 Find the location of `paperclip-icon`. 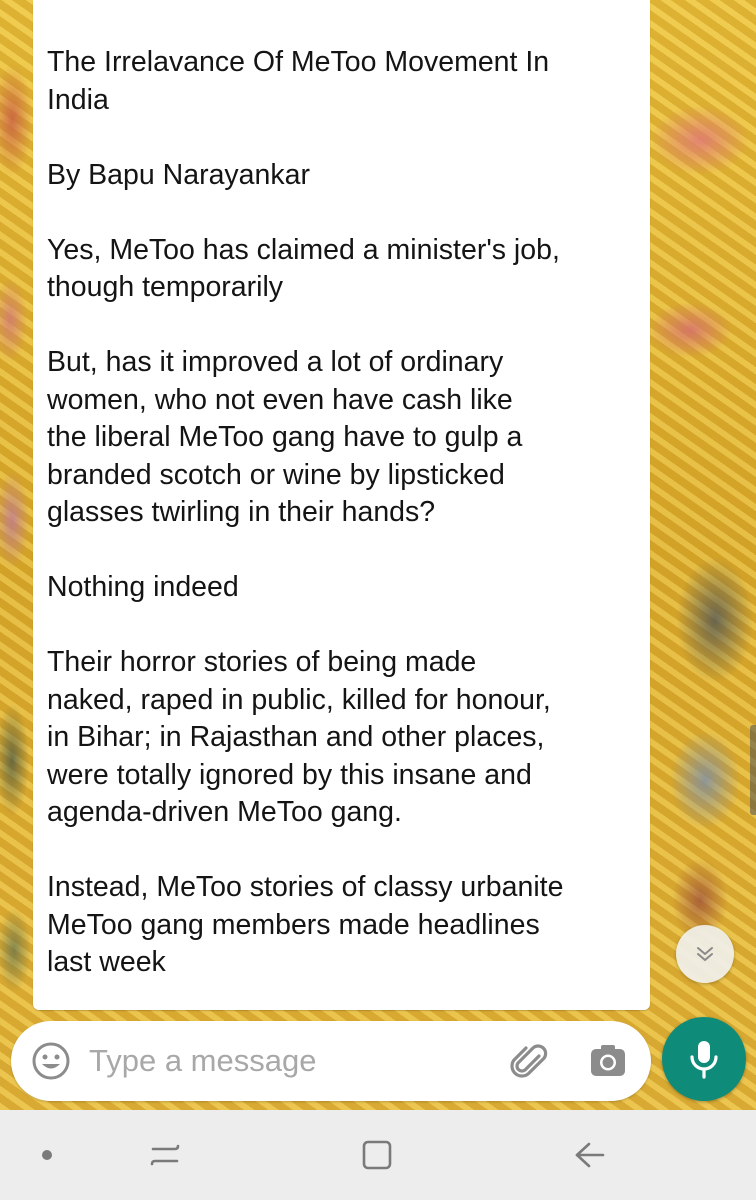

paperclip-icon is located at coordinates (529, 1061).